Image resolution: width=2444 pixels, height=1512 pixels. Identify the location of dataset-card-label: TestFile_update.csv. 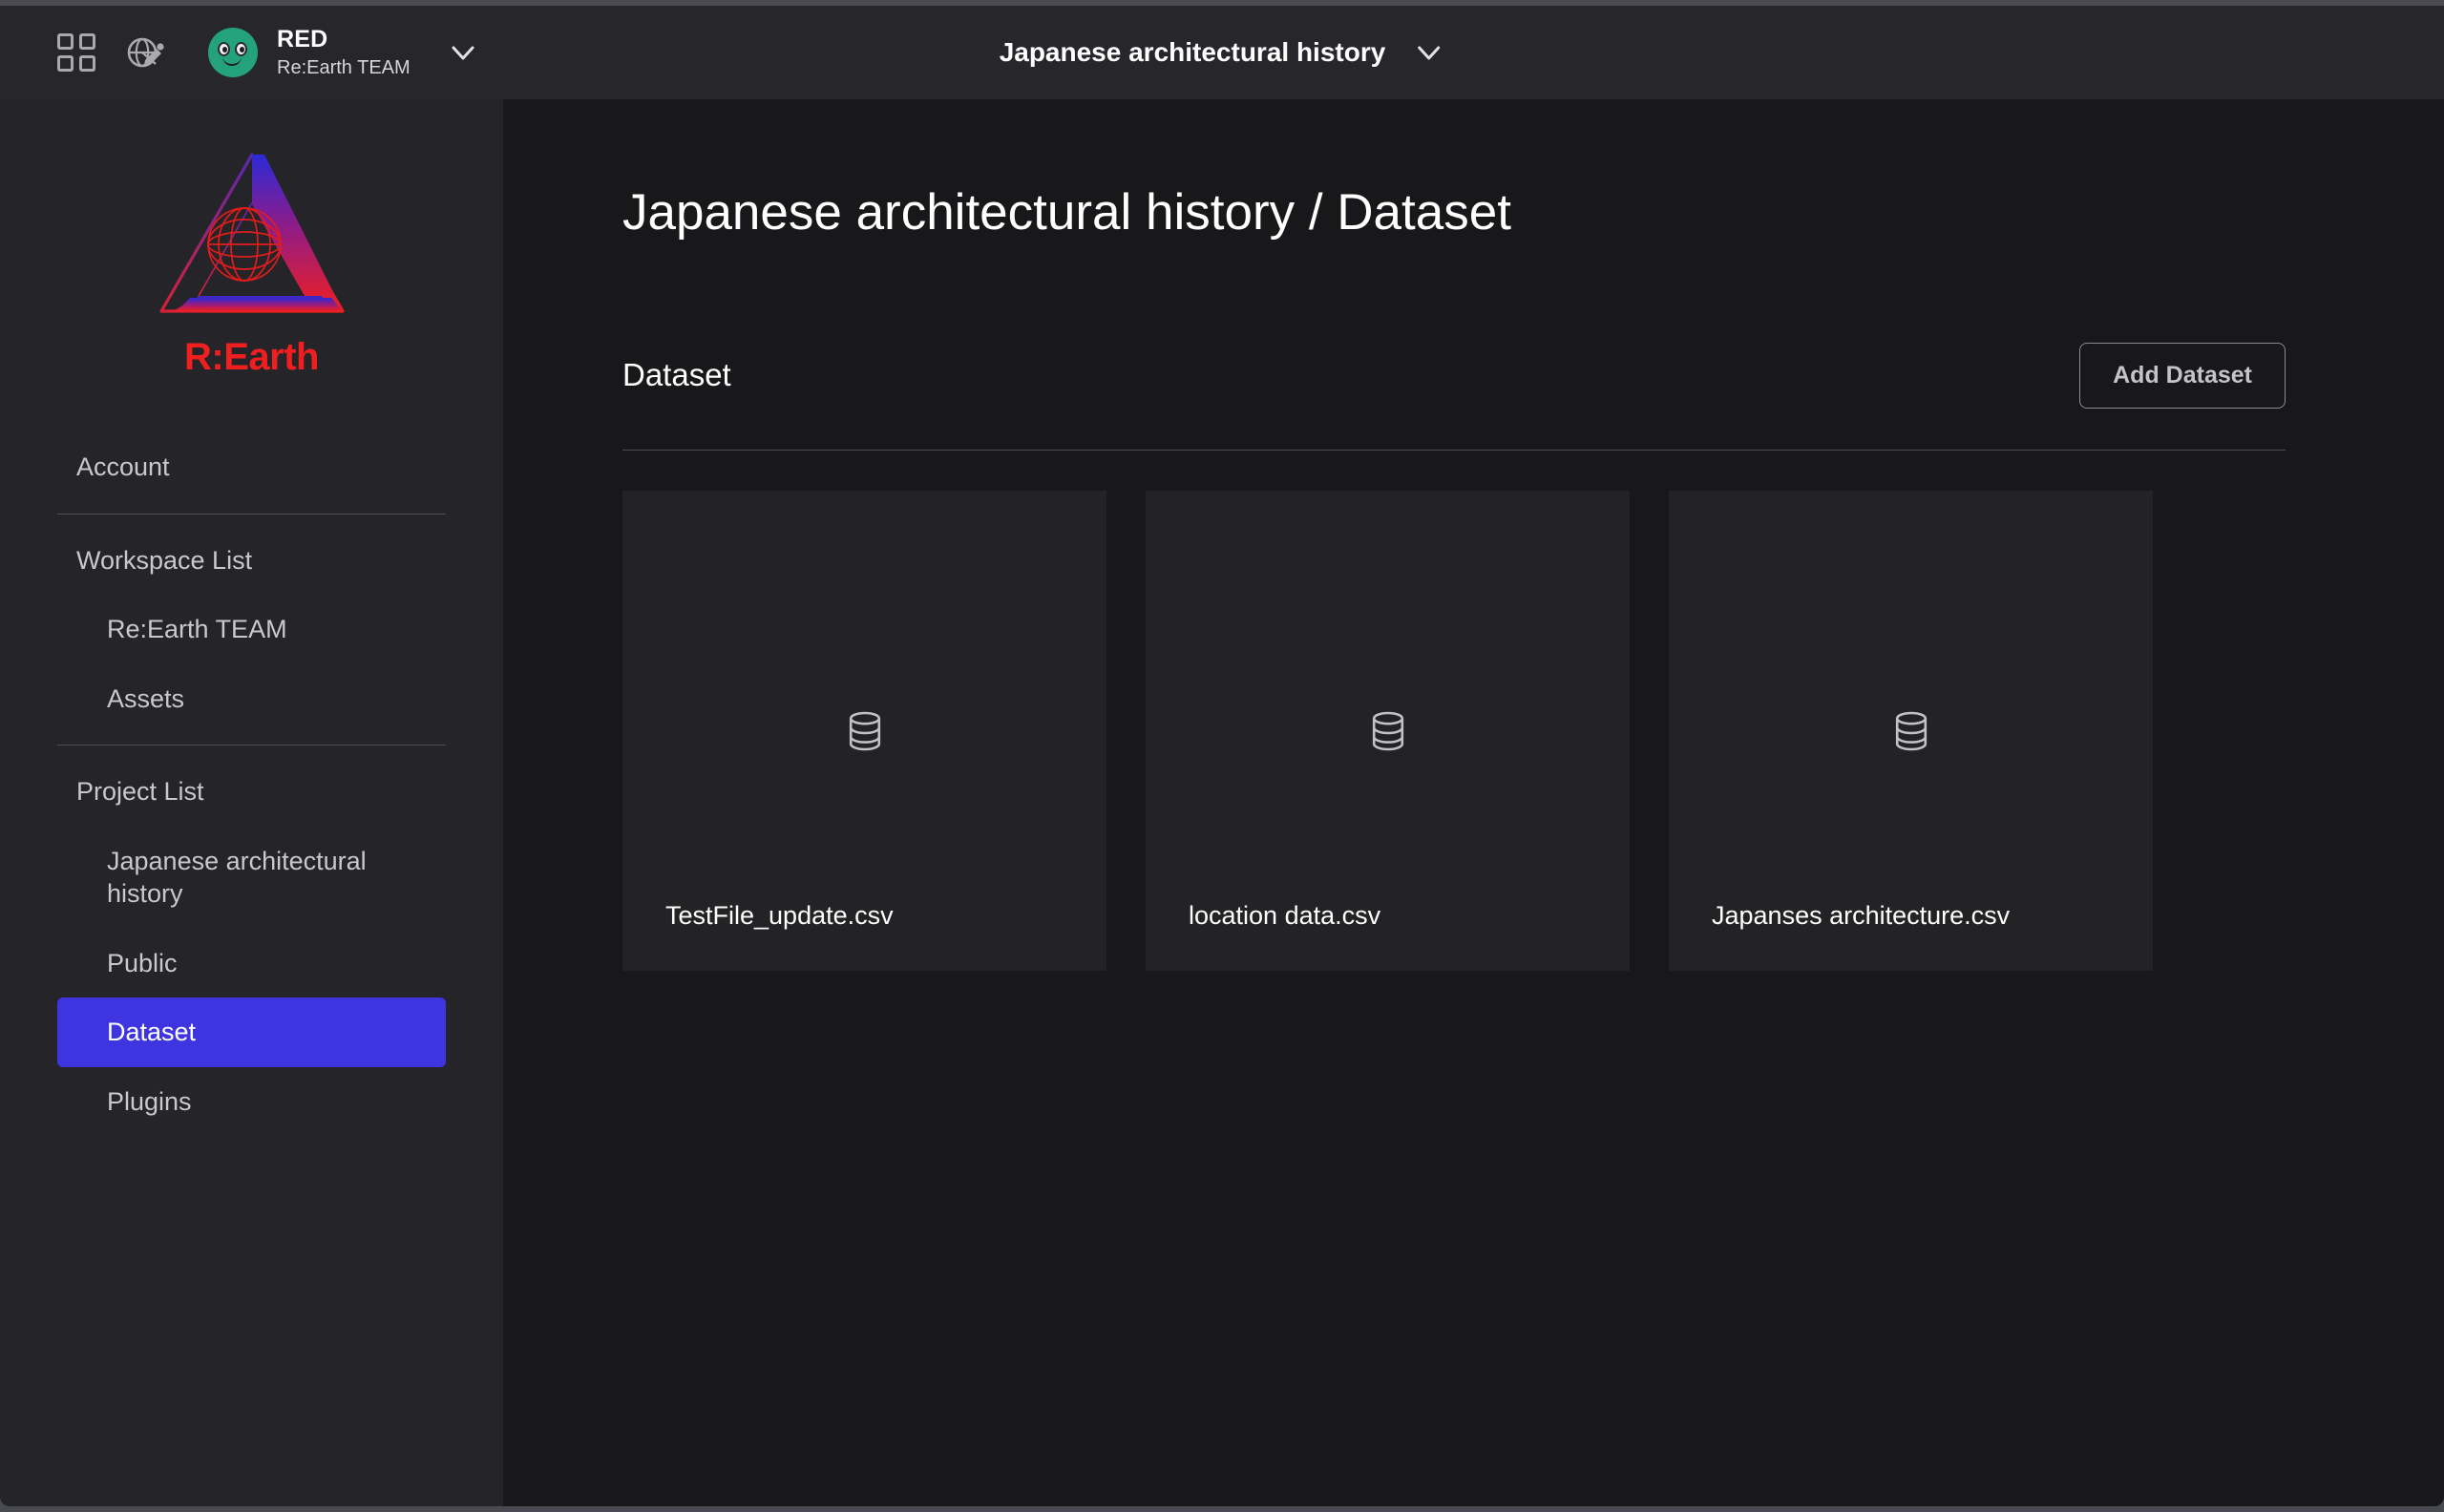
(780, 916).